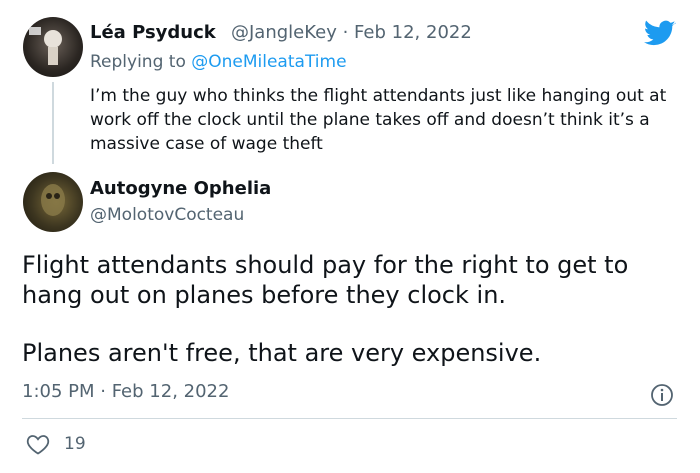  What do you see at coordinates (38, 444) in the screenshot?
I see `heart-icon` at bounding box center [38, 444].